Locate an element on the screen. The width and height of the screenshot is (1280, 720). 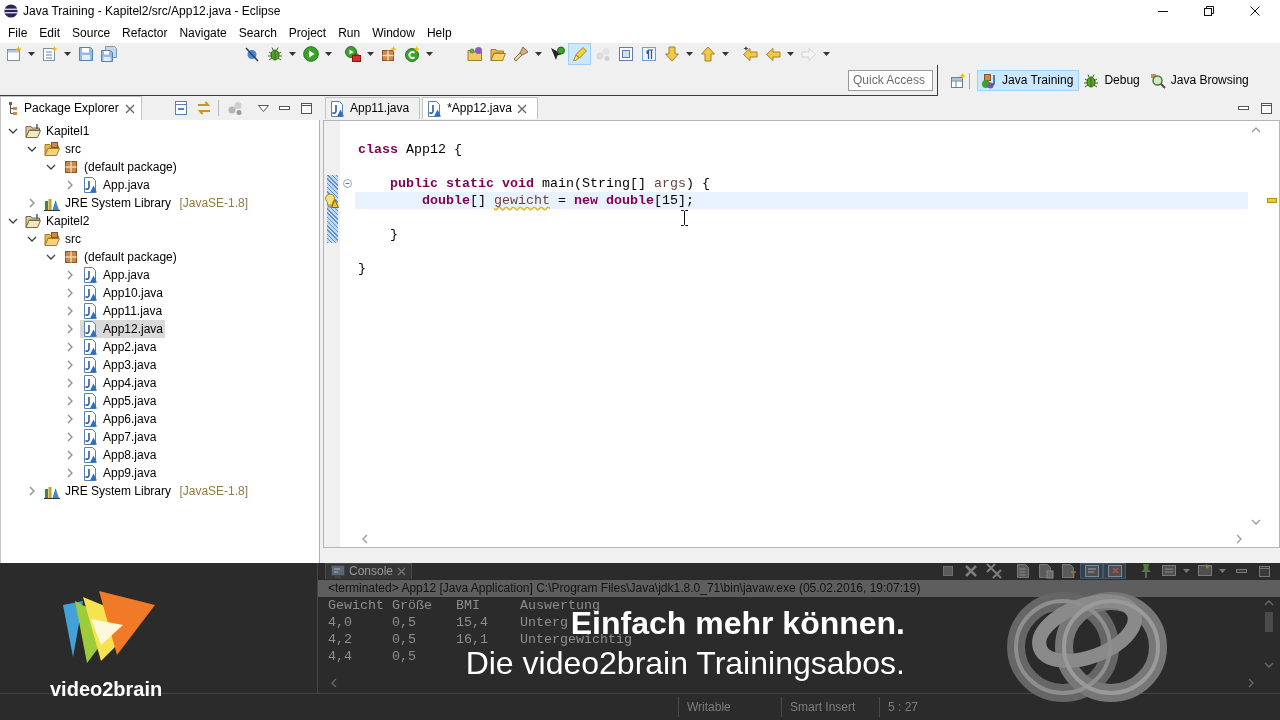
triangle-down-icon is located at coordinates (263, 108).